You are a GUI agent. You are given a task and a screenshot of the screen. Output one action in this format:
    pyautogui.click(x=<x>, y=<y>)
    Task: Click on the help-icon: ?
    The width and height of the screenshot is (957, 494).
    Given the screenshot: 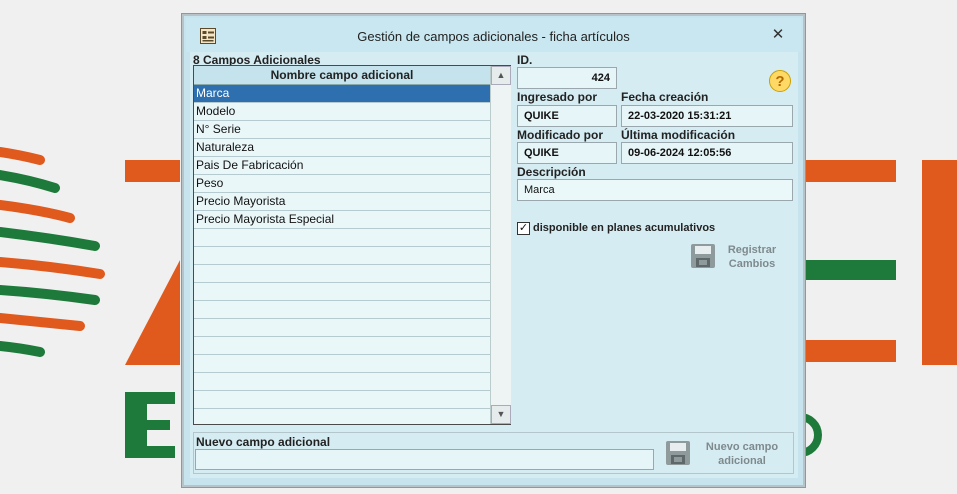 What is the action you would take?
    pyautogui.click(x=780, y=81)
    